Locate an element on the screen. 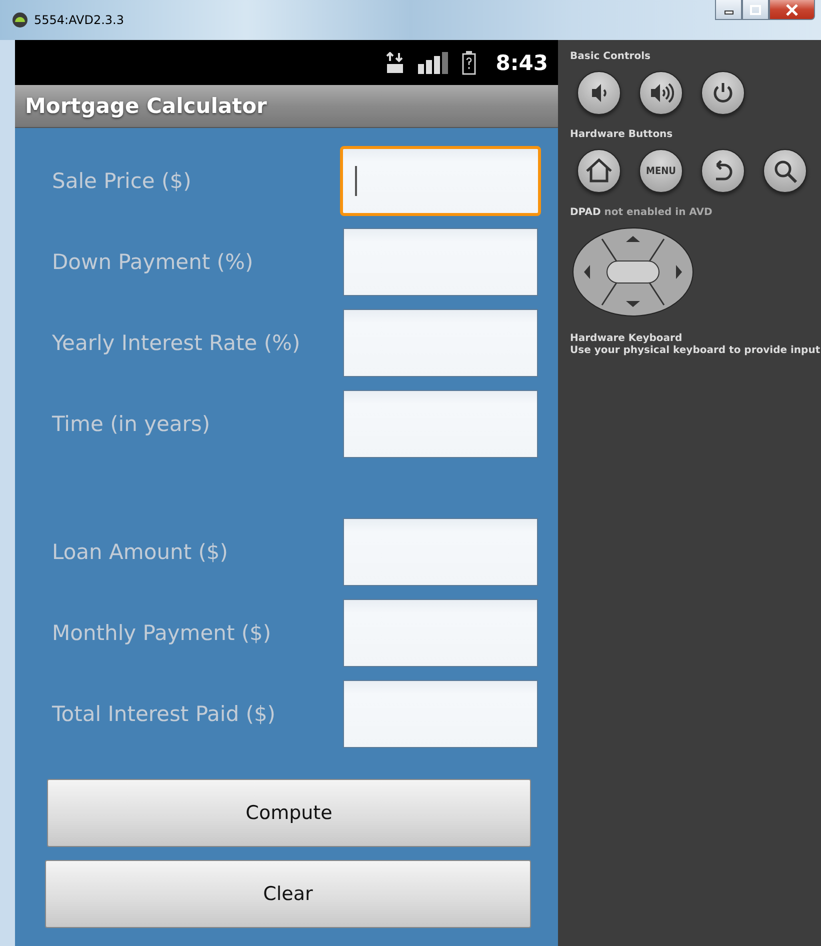 This screenshot has width=821, height=946. field-label: Loan Amount ($) is located at coordinates (140, 552).